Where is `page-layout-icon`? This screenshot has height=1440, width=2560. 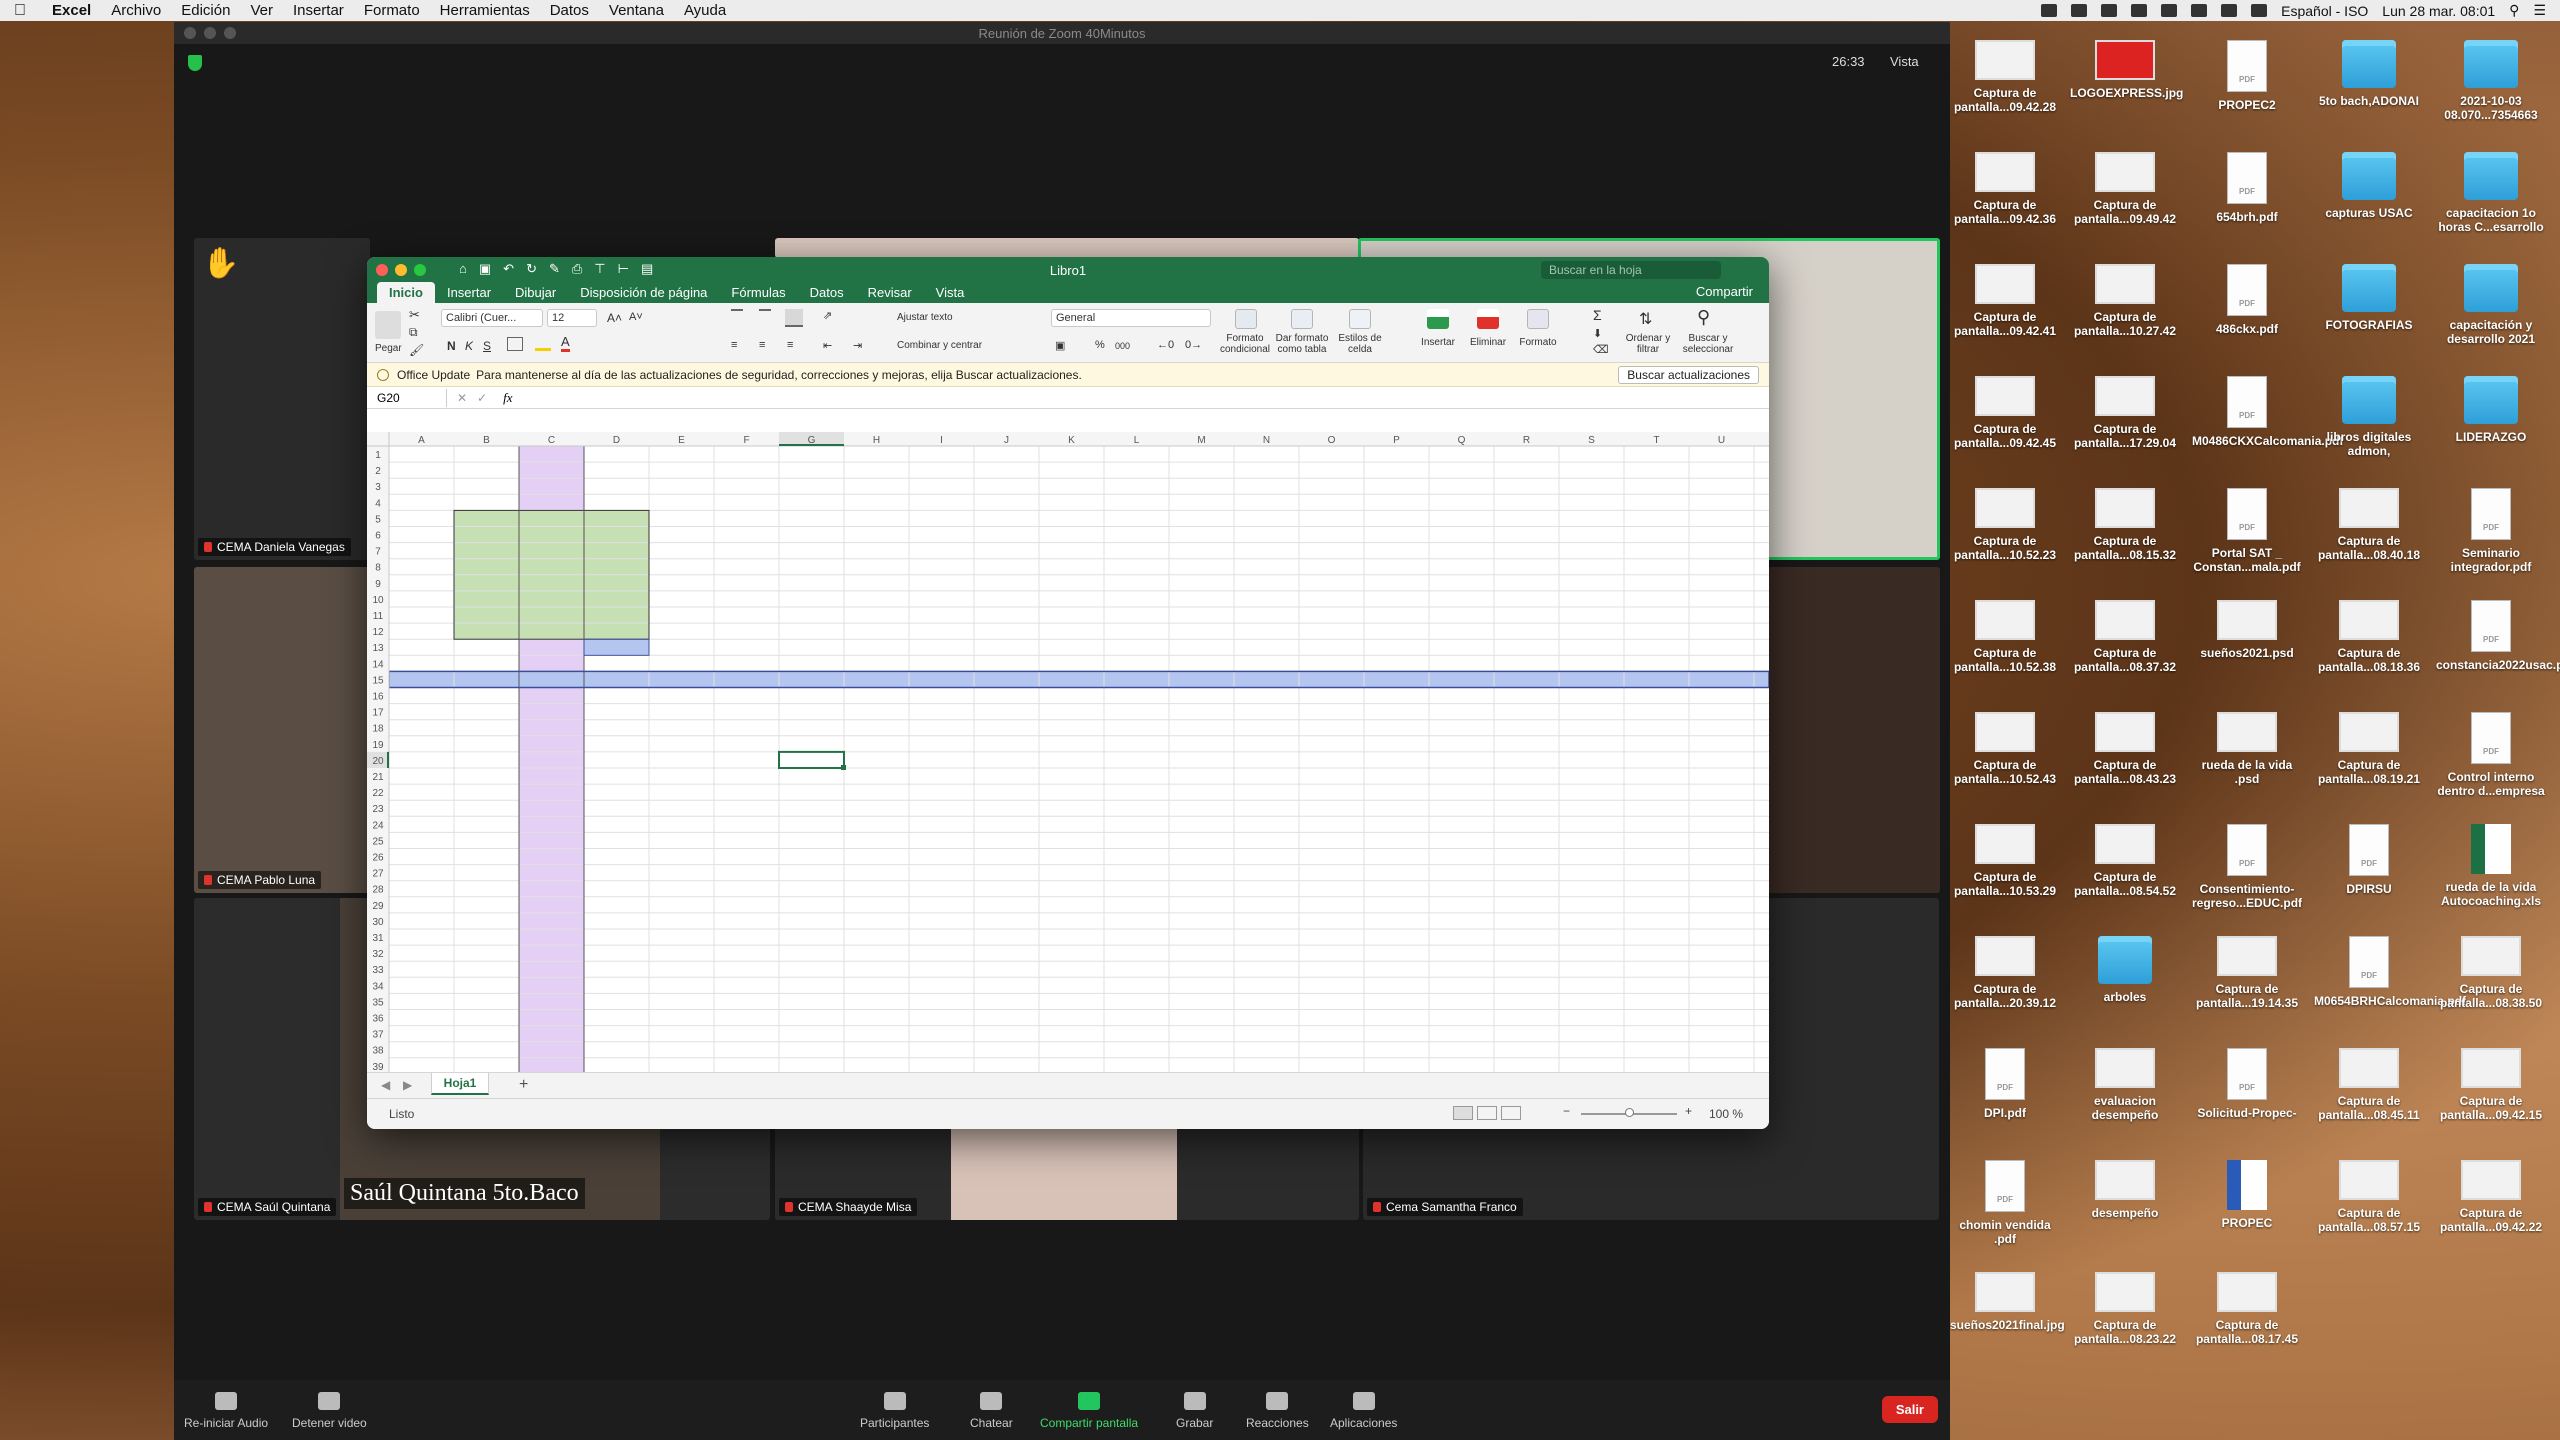 page-layout-icon is located at coordinates (1487, 1113).